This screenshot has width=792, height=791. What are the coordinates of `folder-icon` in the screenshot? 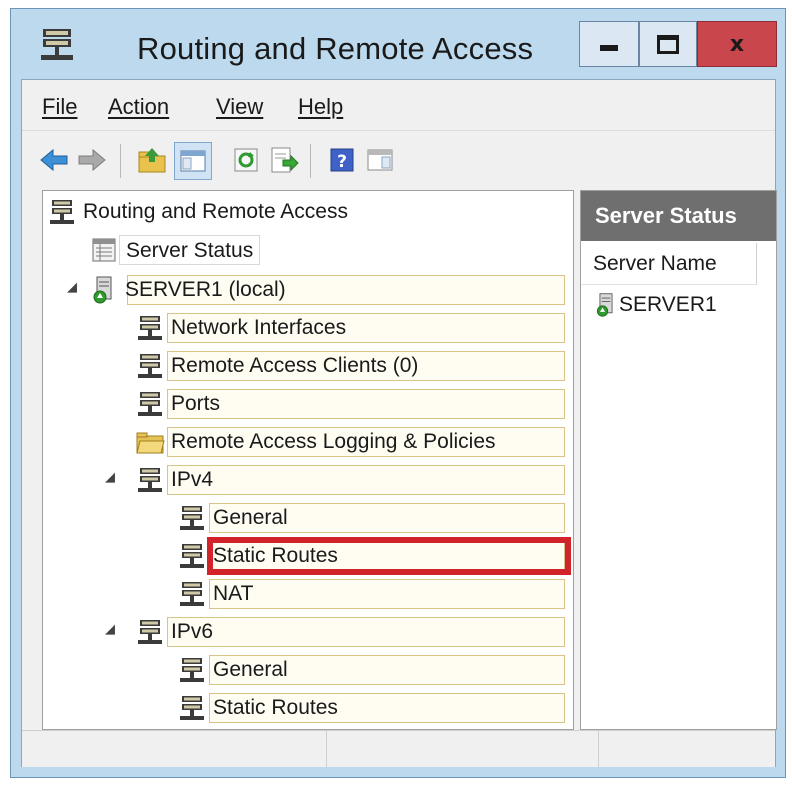 It's located at (150, 443).